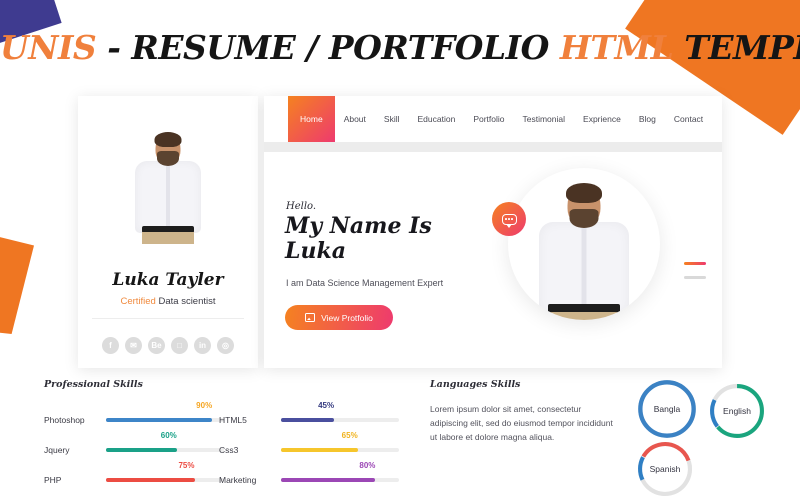 Image resolution: width=800 pixels, height=503 pixels. Describe the element at coordinates (57, 450) in the screenshot. I see `skill-label: Jquery` at that location.